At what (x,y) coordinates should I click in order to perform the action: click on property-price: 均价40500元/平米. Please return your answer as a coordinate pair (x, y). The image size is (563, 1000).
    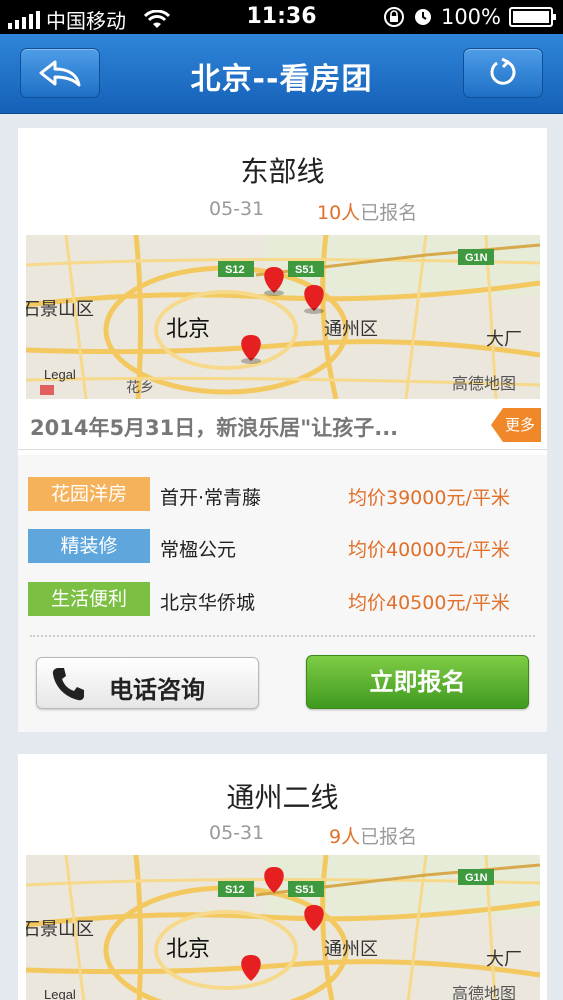
    Looking at the image, I should click on (429, 603).